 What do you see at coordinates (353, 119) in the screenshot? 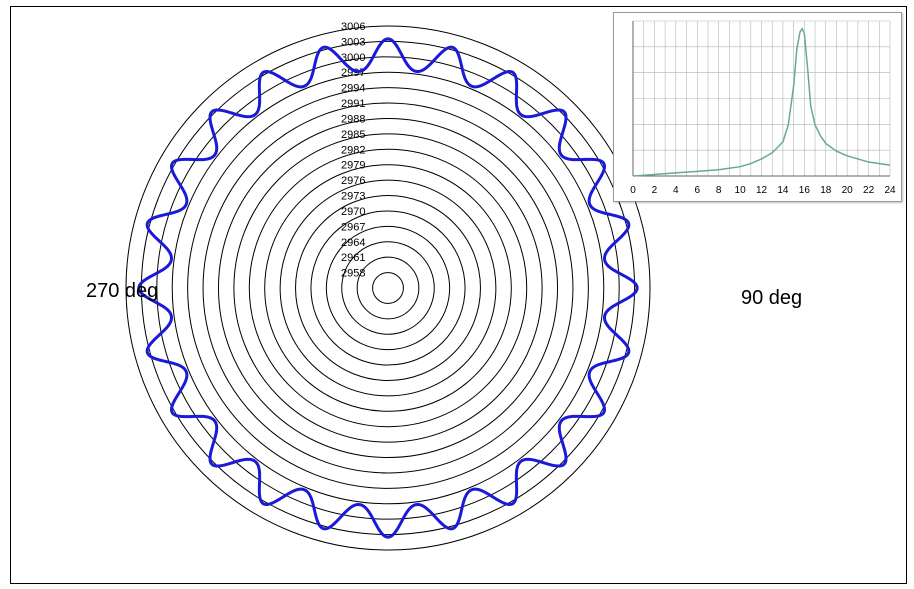
I see `radial-tick-label: 2988` at bounding box center [353, 119].